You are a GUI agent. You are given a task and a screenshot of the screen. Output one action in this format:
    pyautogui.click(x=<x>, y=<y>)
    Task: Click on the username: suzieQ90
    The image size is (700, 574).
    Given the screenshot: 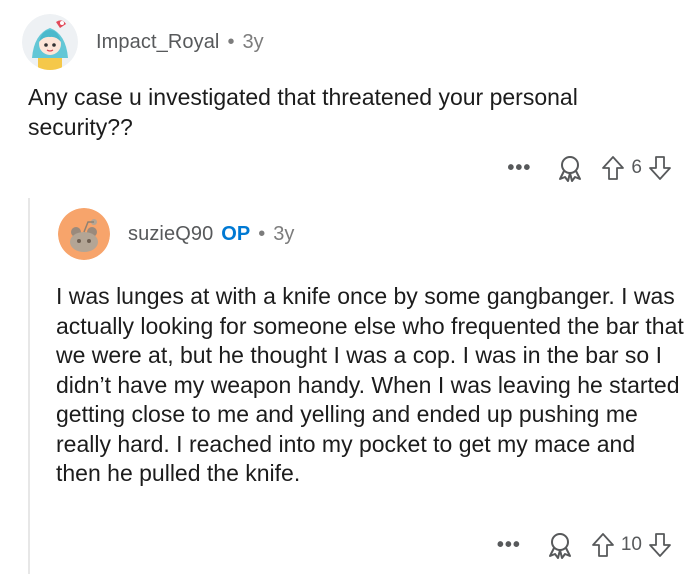 What is the action you would take?
    pyautogui.click(x=170, y=234)
    